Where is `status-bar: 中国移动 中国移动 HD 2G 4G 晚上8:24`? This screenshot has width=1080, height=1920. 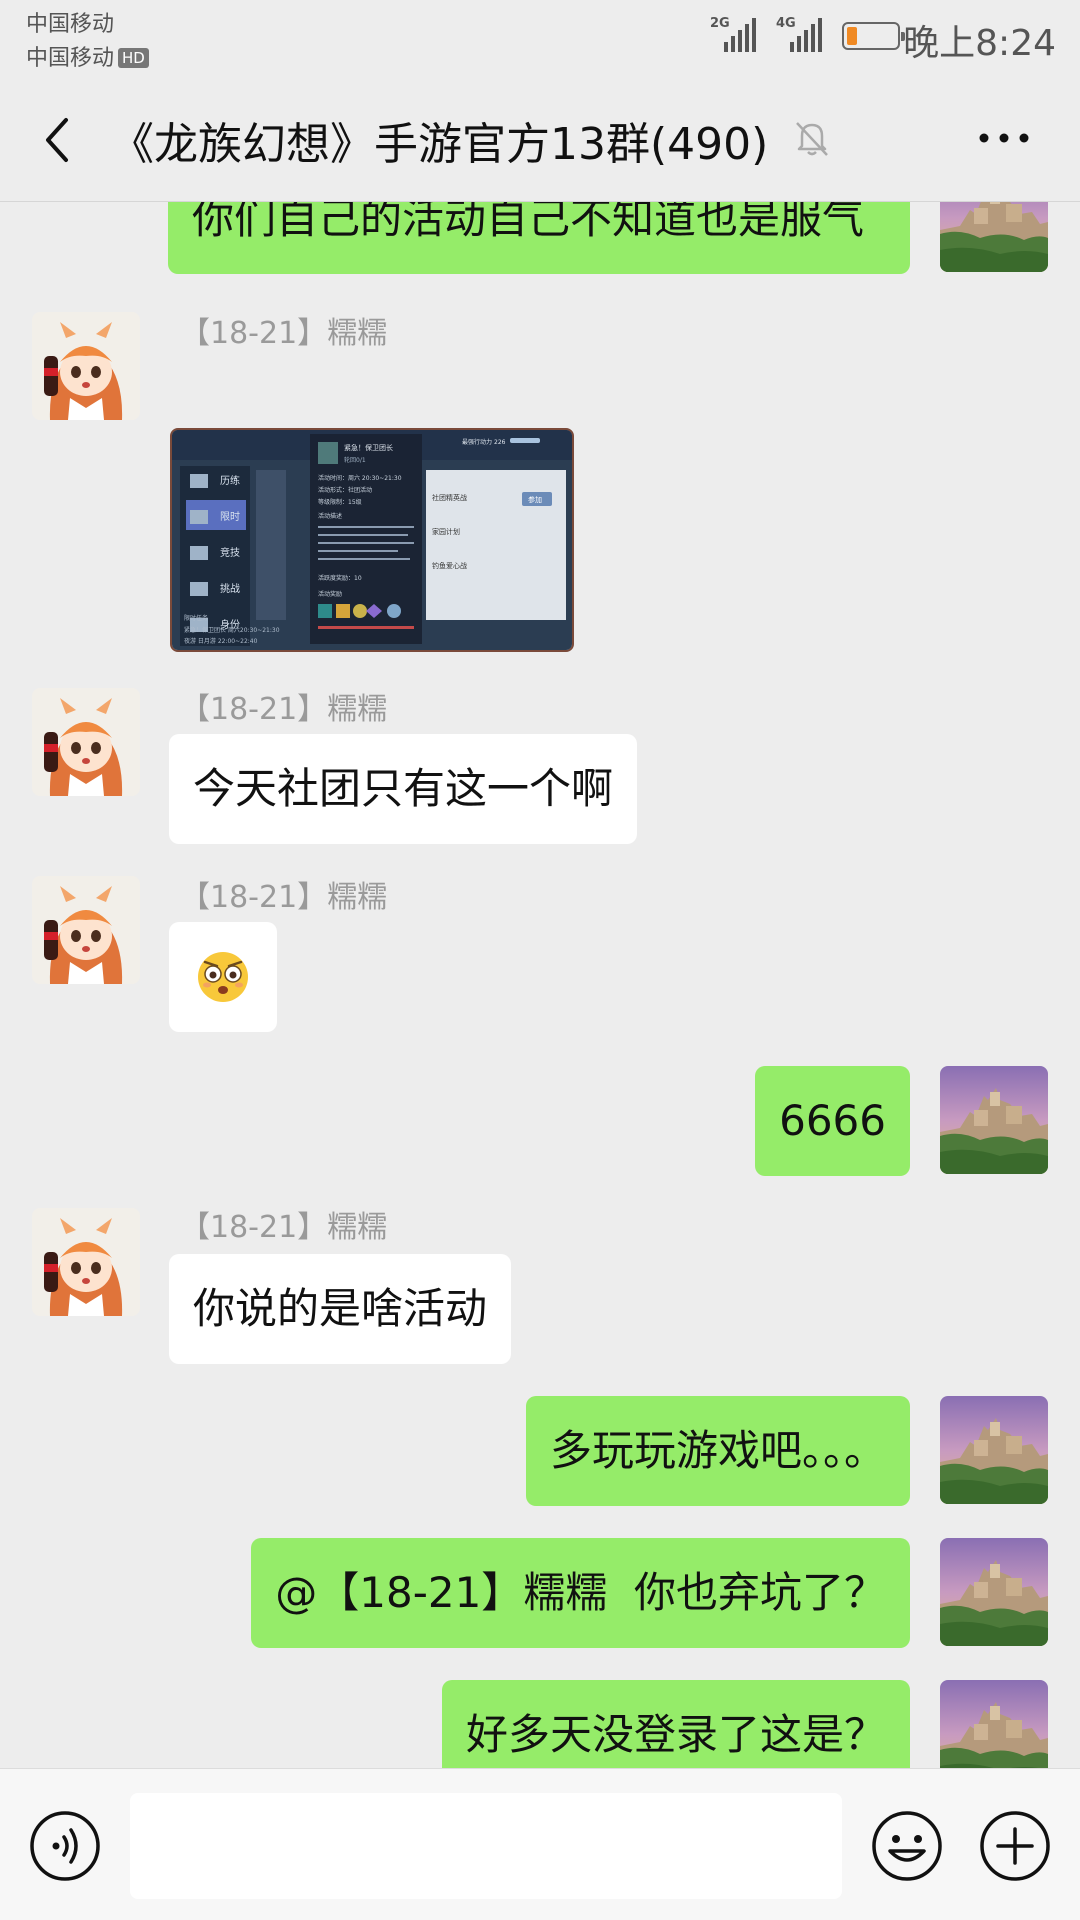 status-bar: 中国移动 中国移动 HD 2G 4G 晚上8:24 is located at coordinates (540, 40).